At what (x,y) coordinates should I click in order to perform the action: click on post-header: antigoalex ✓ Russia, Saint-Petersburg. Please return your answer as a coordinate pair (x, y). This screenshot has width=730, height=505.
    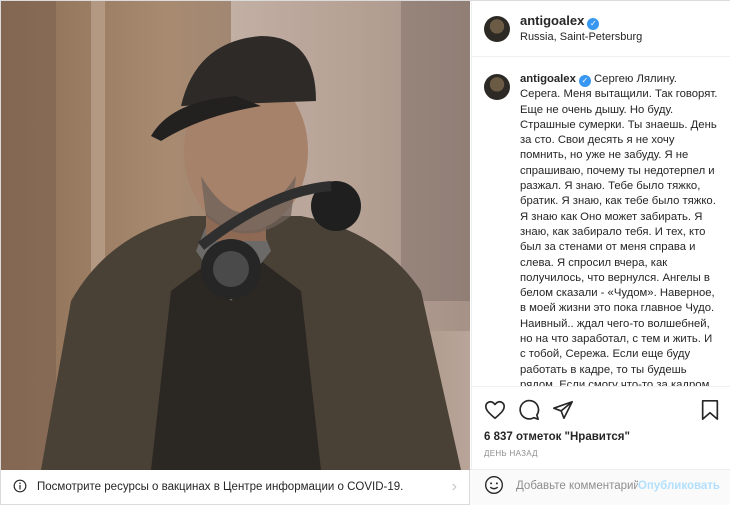
    Looking at the image, I should click on (601, 29).